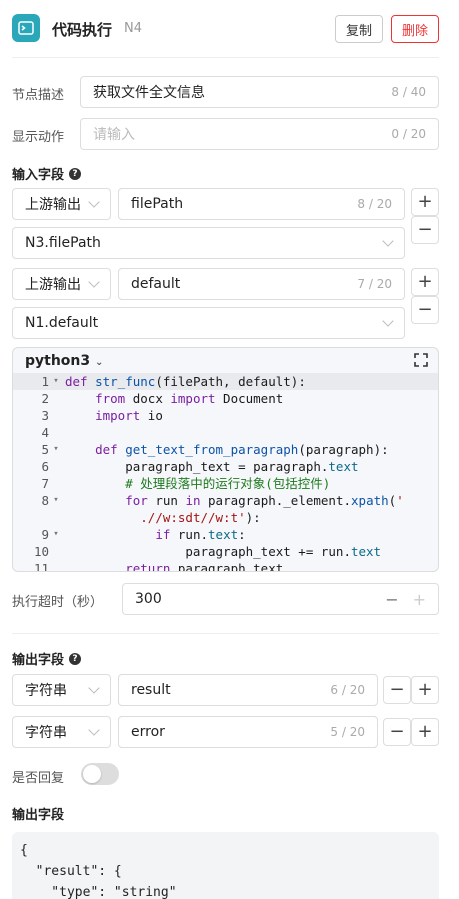 This screenshot has width=459, height=899. What do you see at coordinates (98, 892) in the screenshot?
I see `json-line: "type": "string"` at bounding box center [98, 892].